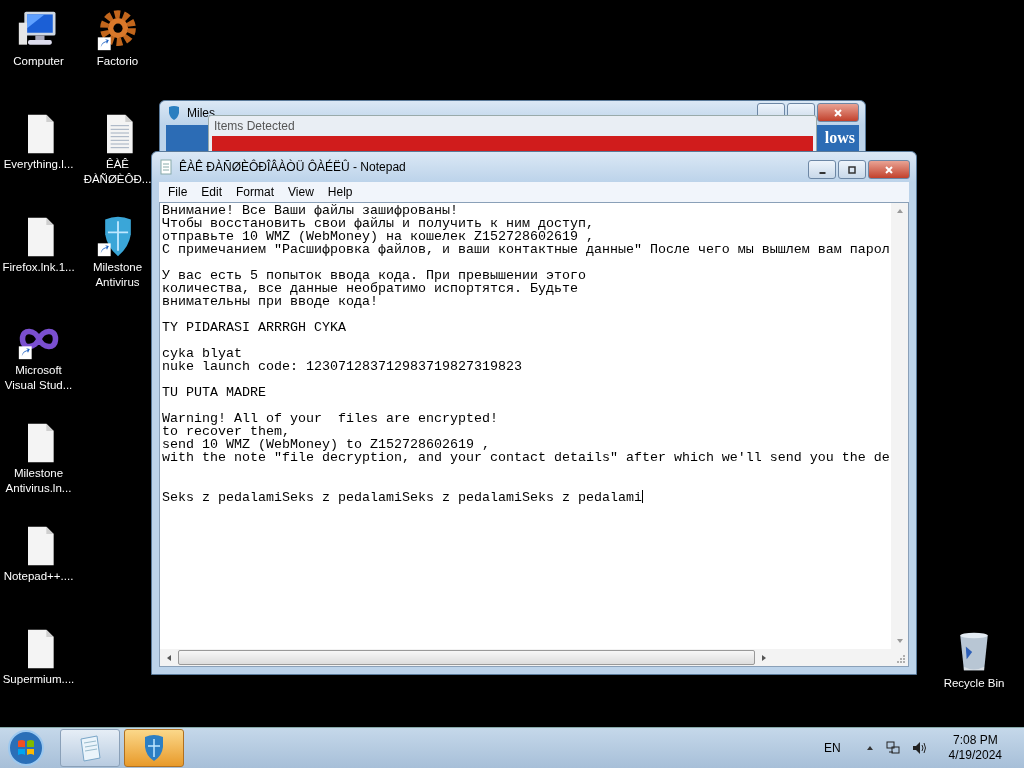 The image size is (1024, 768). I want to click on menu-item: File, so click(178, 192).